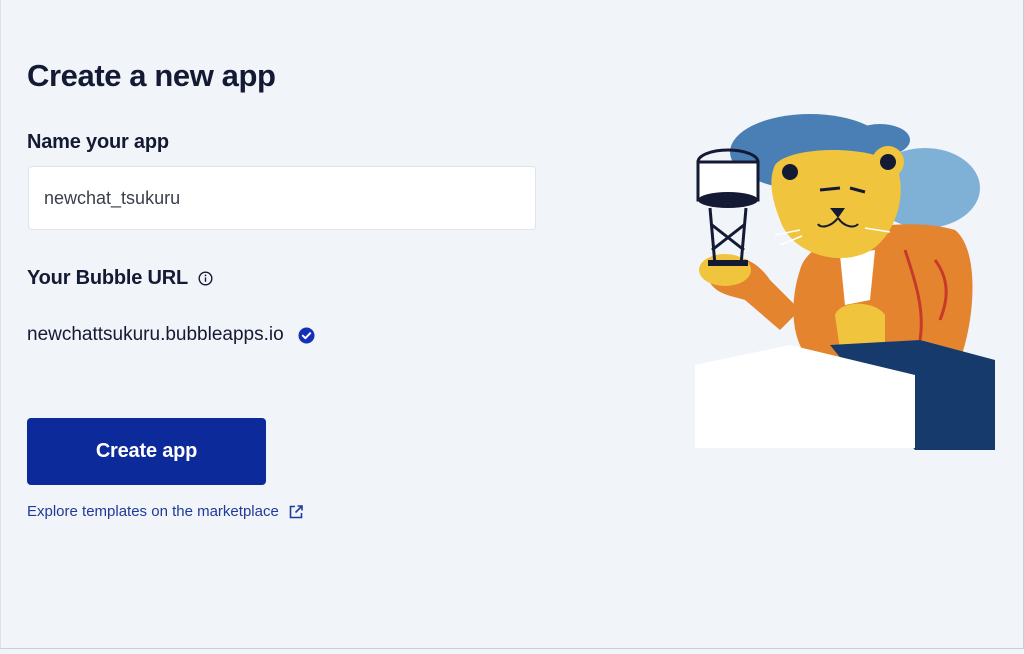  Describe the element at coordinates (98, 142) in the screenshot. I see `name-field-label: Name your app` at that location.